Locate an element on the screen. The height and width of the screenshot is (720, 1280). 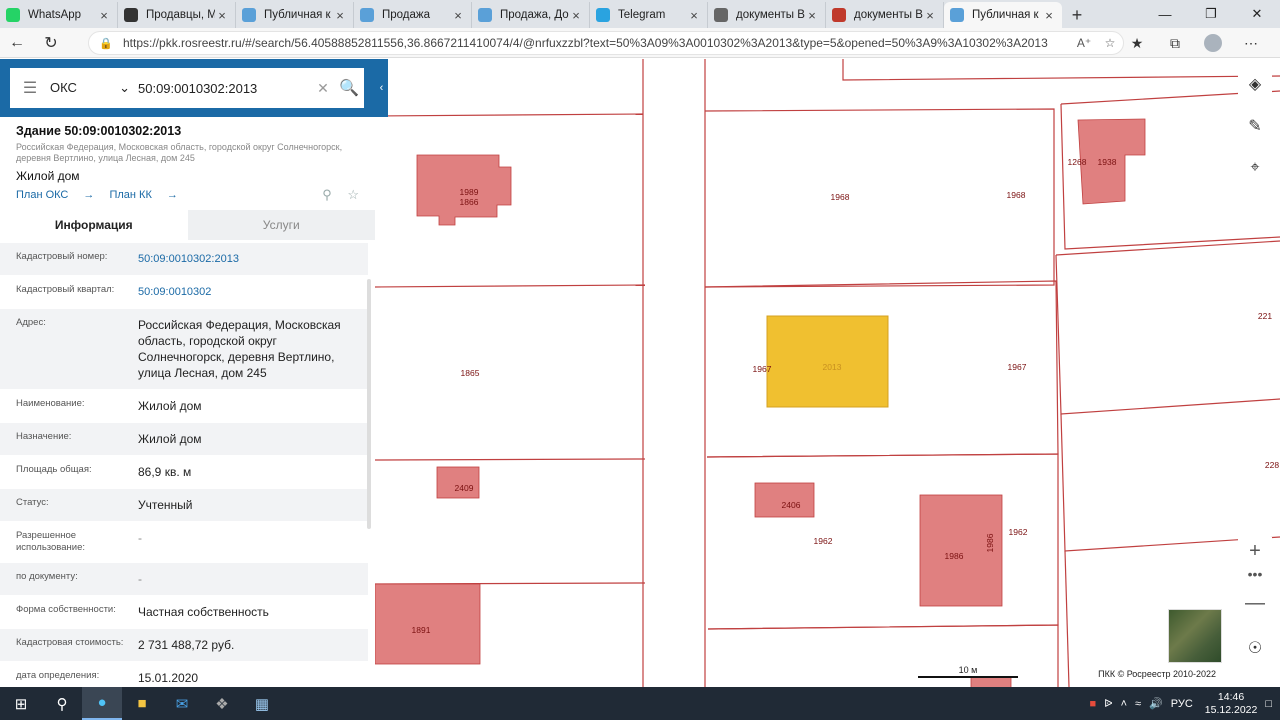
layers-button: ◈ is located at coordinates (1255, 84).